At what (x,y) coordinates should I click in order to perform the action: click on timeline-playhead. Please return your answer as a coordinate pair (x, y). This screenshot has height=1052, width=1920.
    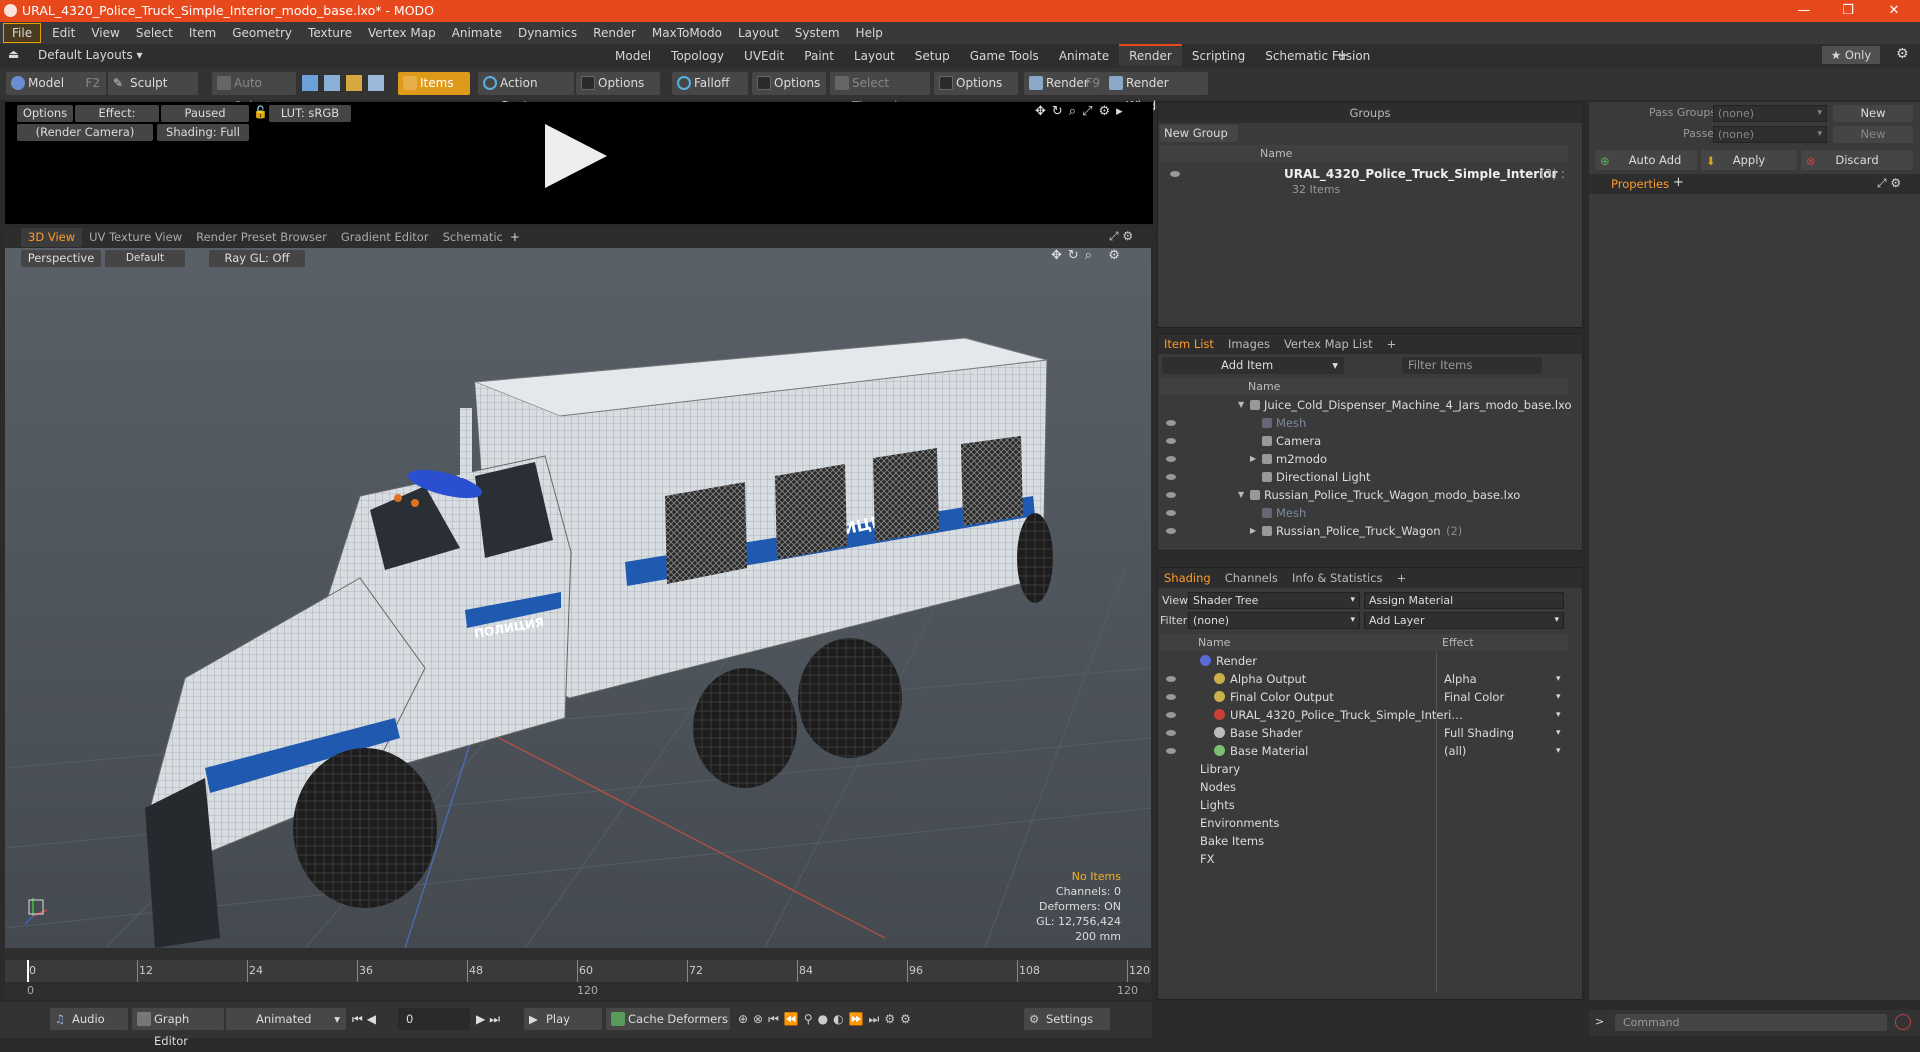
    Looking at the image, I should click on (28, 971).